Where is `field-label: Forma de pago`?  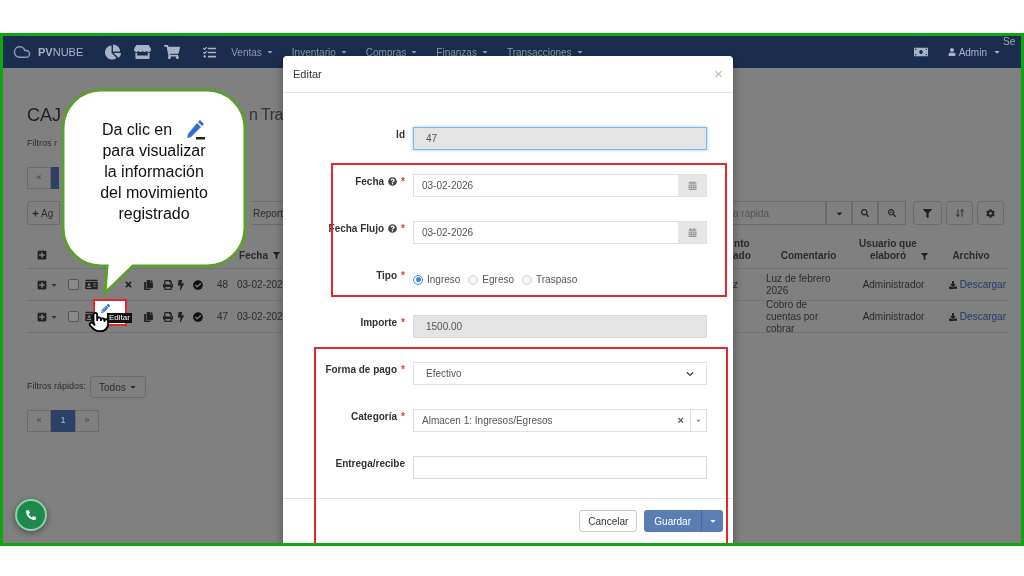 field-label: Forma de pago is located at coordinates (361, 370).